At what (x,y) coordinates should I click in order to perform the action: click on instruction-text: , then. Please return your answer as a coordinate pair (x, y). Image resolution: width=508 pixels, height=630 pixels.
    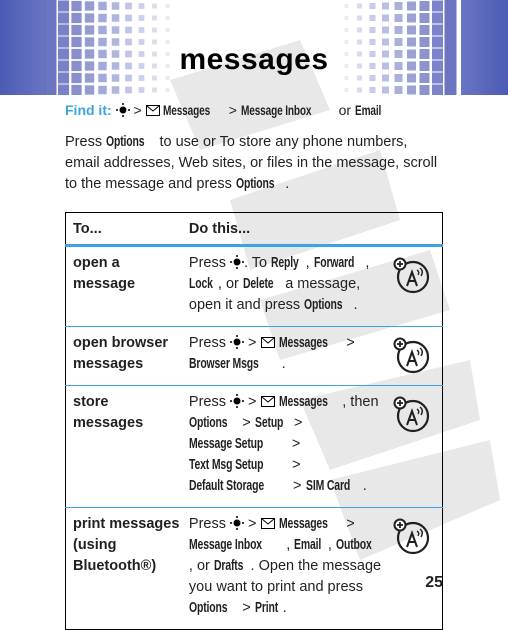
    Looking at the image, I should click on (360, 402).